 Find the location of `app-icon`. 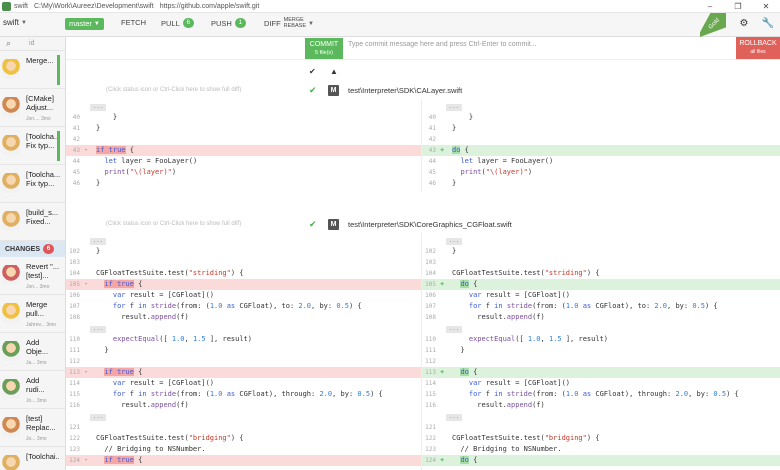

app-icon is located at coordinates (6, 6).